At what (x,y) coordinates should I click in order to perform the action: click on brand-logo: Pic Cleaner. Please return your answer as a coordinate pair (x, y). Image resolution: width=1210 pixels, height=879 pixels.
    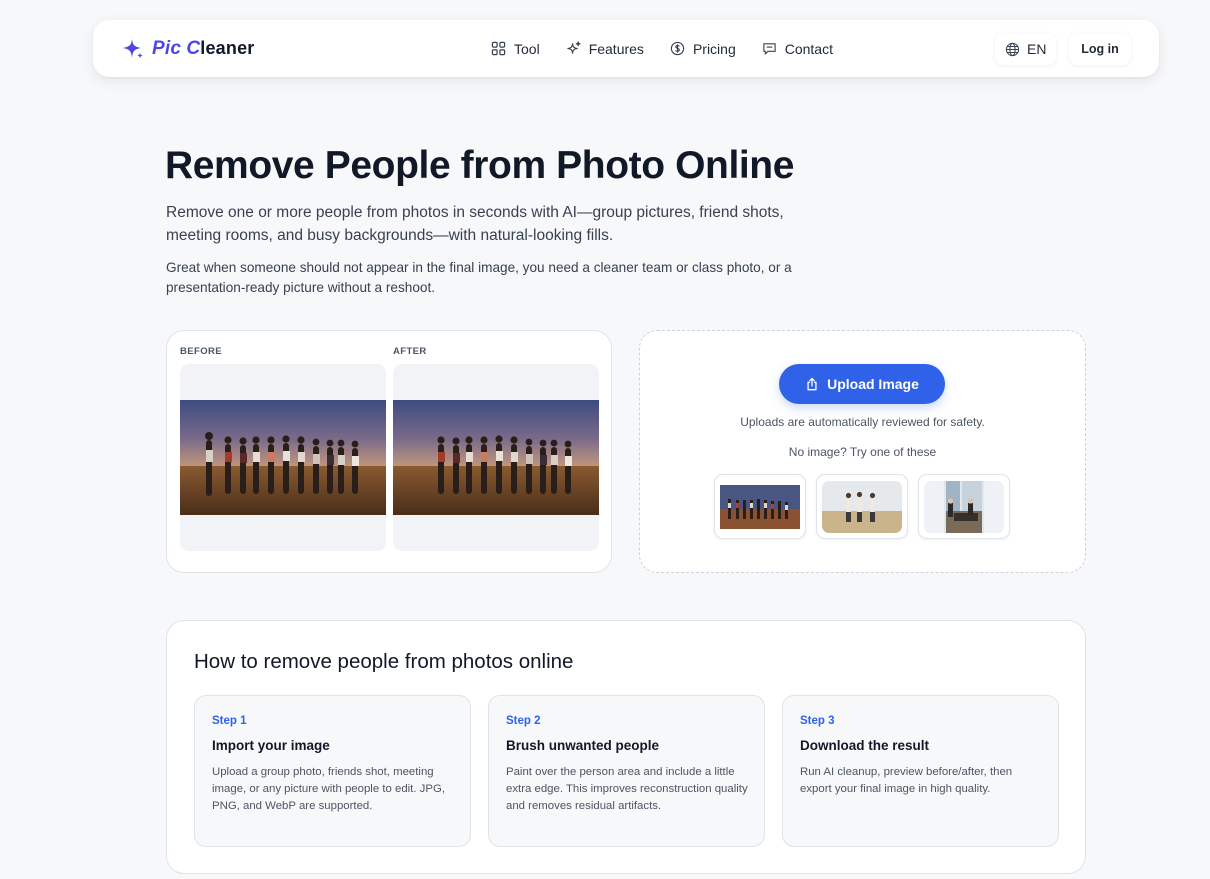
    Looking at the image, I should click on (187, 49).